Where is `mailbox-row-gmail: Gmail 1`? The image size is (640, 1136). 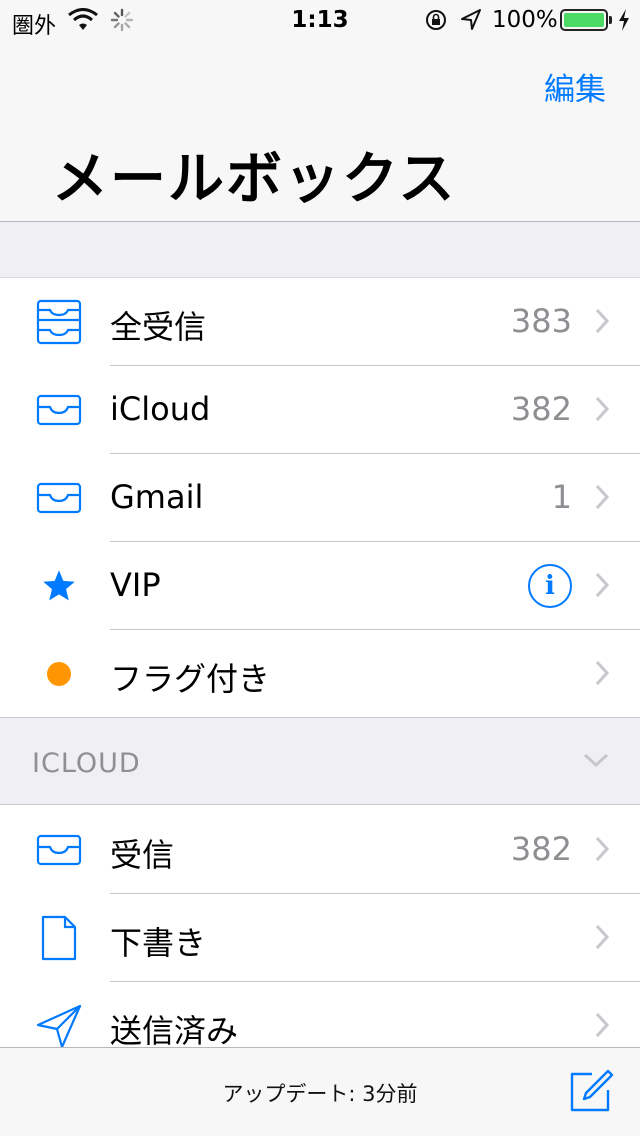 mailbox-row-gmail: Gmail 1 is located at coordinates (320, 498).